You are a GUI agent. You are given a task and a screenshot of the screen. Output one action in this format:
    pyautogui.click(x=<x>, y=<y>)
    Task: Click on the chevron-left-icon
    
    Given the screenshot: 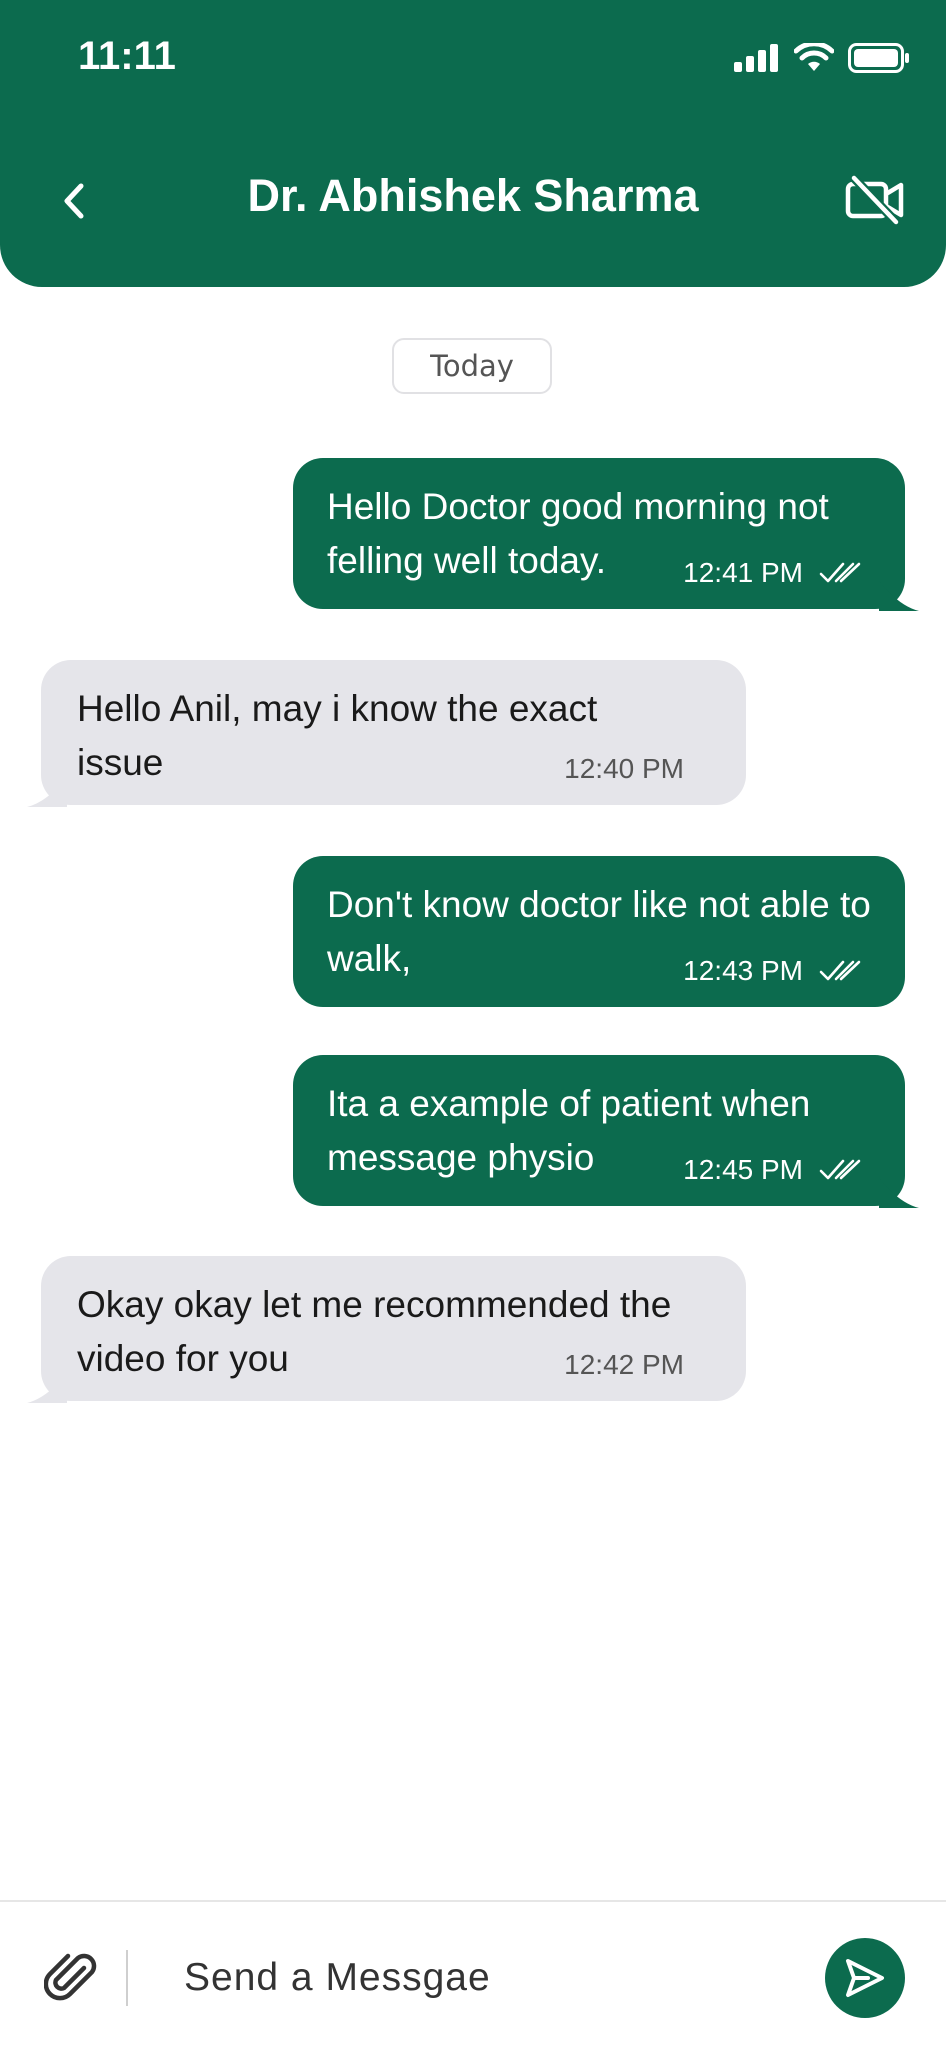 What is the action you would take?
    pyautogui.click(x=74, y=201)
    